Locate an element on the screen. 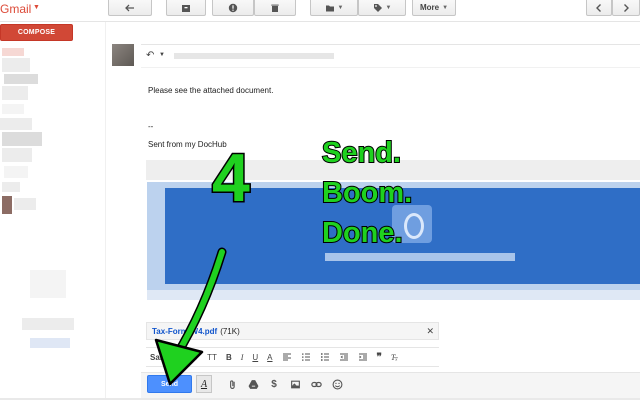  chevron-left-icon is located at coordinates (598, 7).